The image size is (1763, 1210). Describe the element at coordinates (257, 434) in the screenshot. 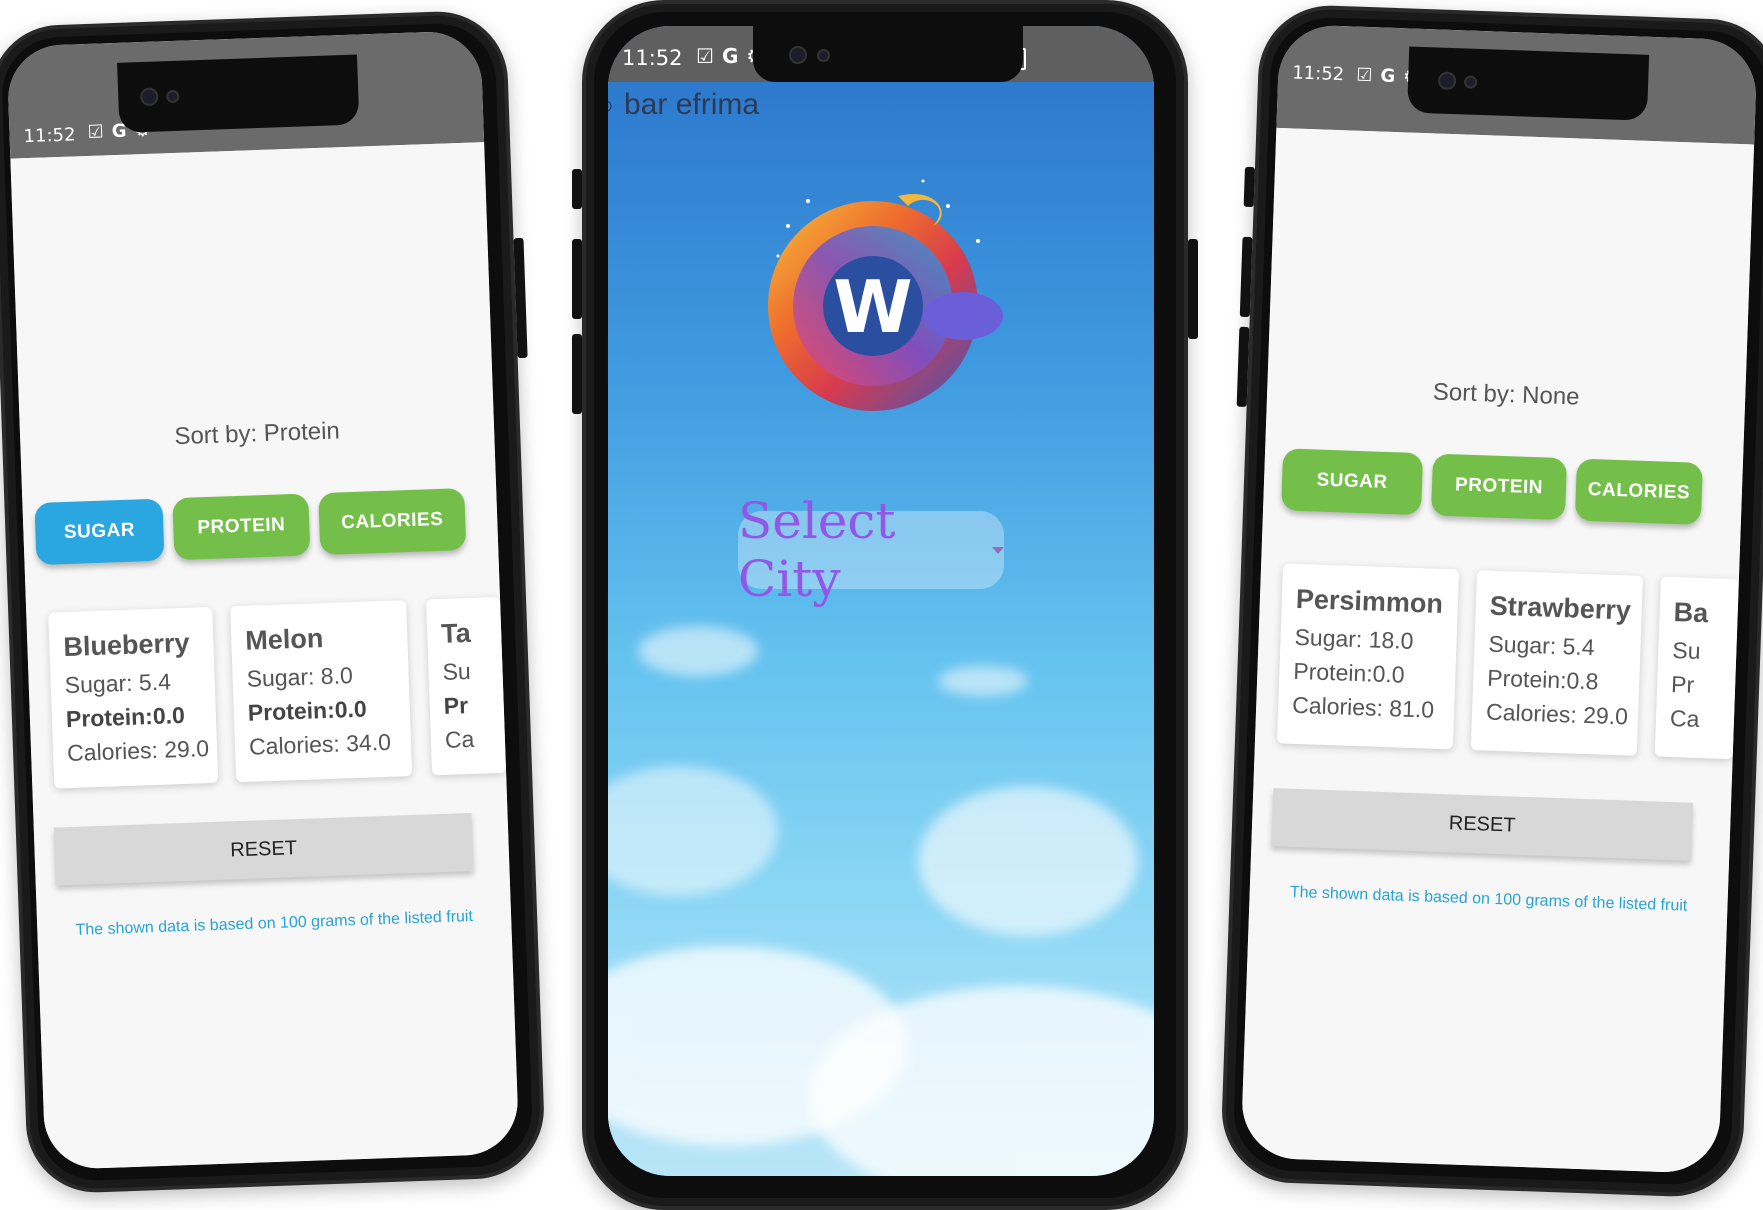

I see `sort-label: Sort by: Protein` at that location.